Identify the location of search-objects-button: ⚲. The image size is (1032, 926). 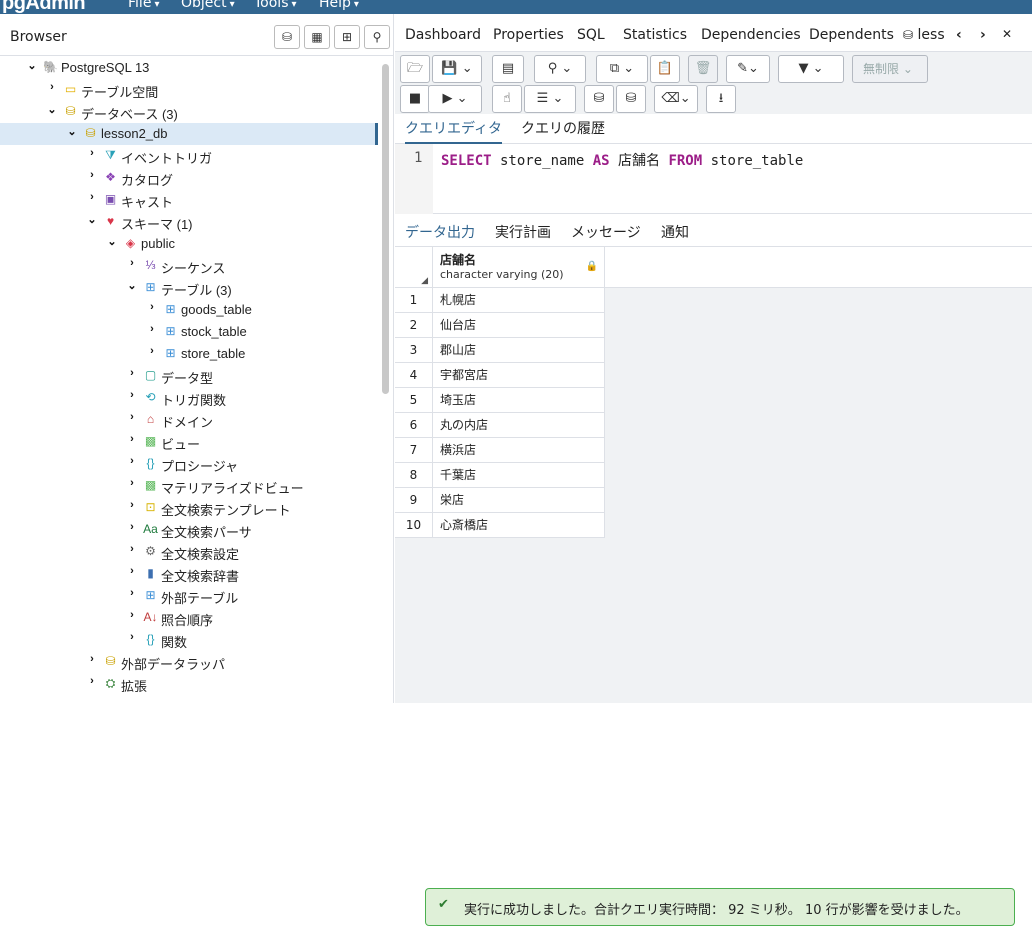
(377, 37).